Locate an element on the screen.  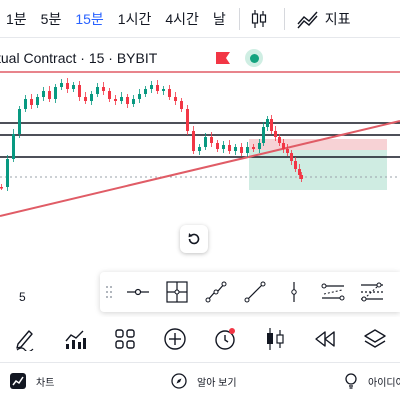
alert-button is located at coordinates (225, 339).